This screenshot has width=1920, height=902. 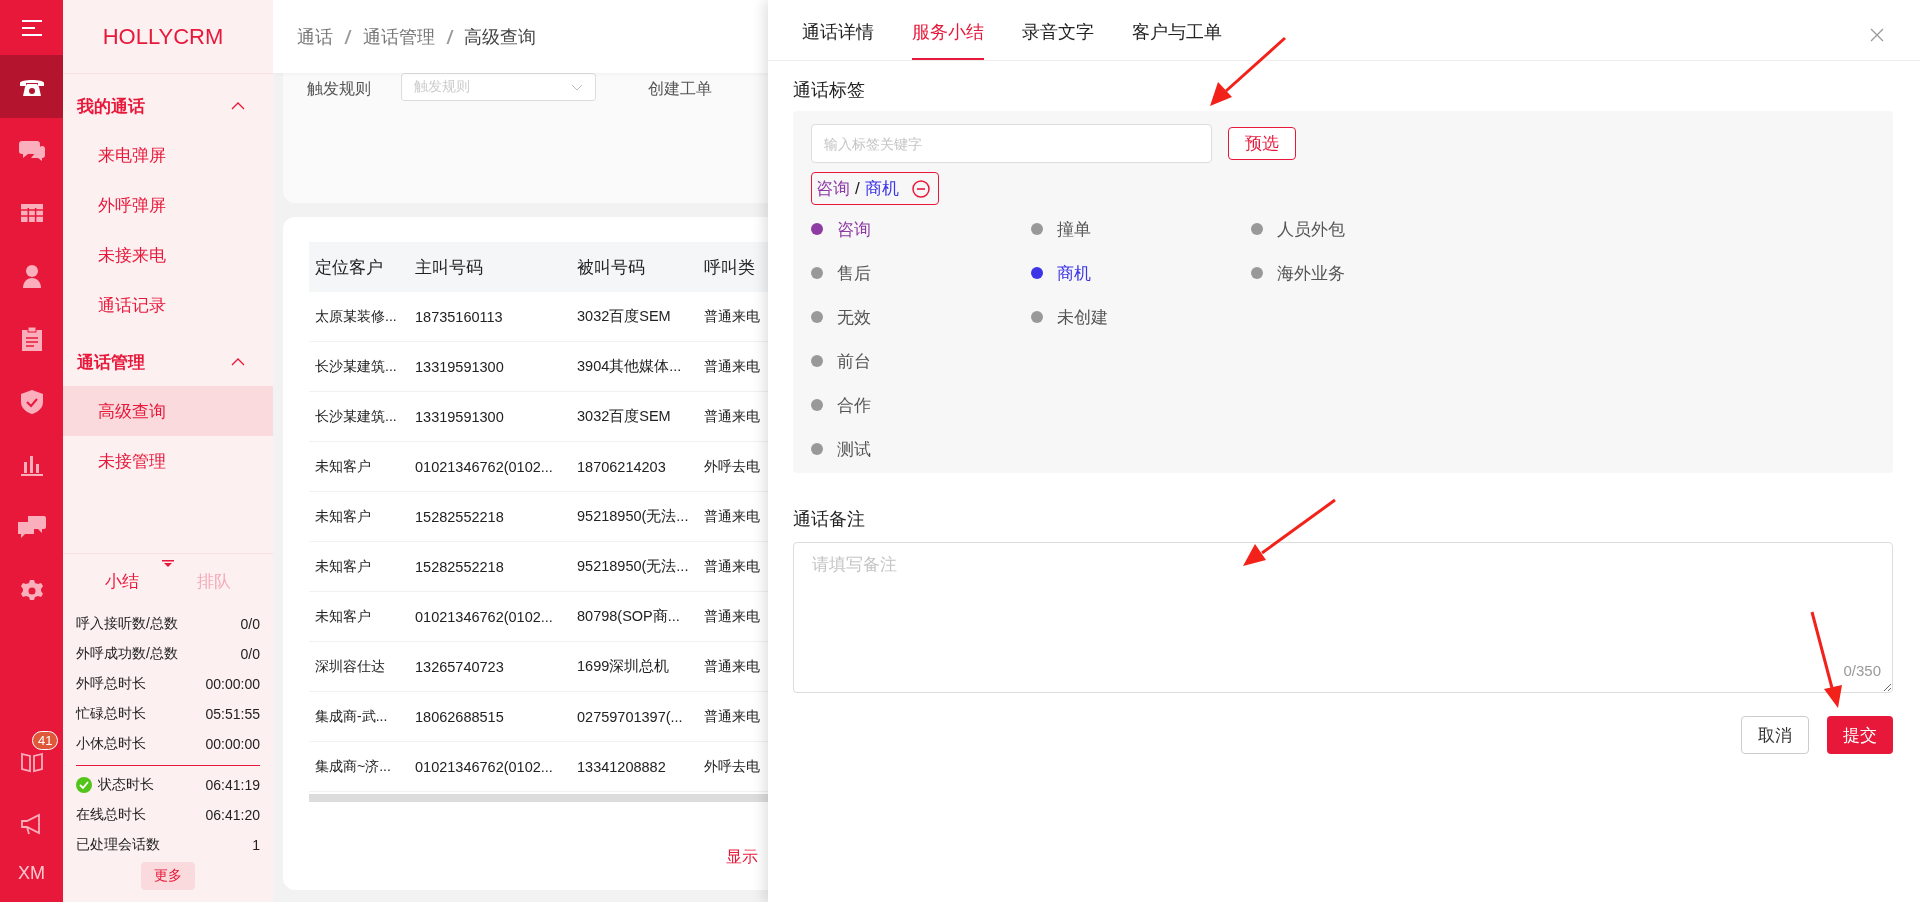 I want to click on tag-option: 合作, so click(x=841, y=405).